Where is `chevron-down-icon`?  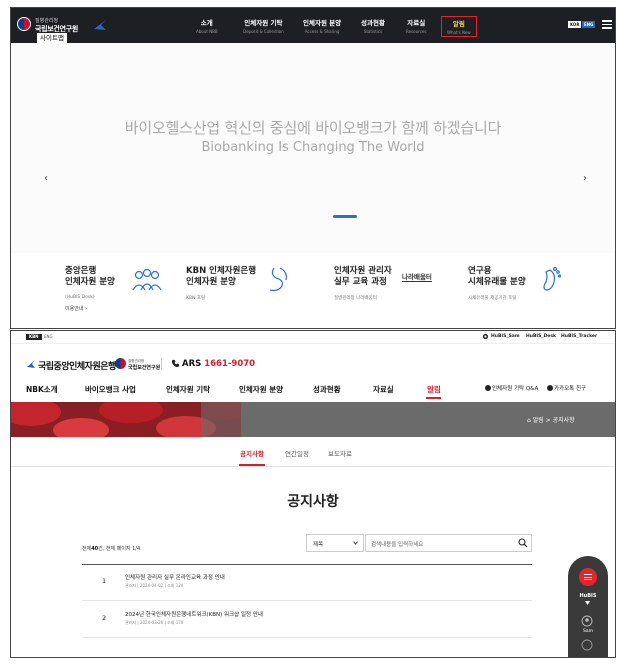
chevron-down-icon is located at coordinates (355, 543).